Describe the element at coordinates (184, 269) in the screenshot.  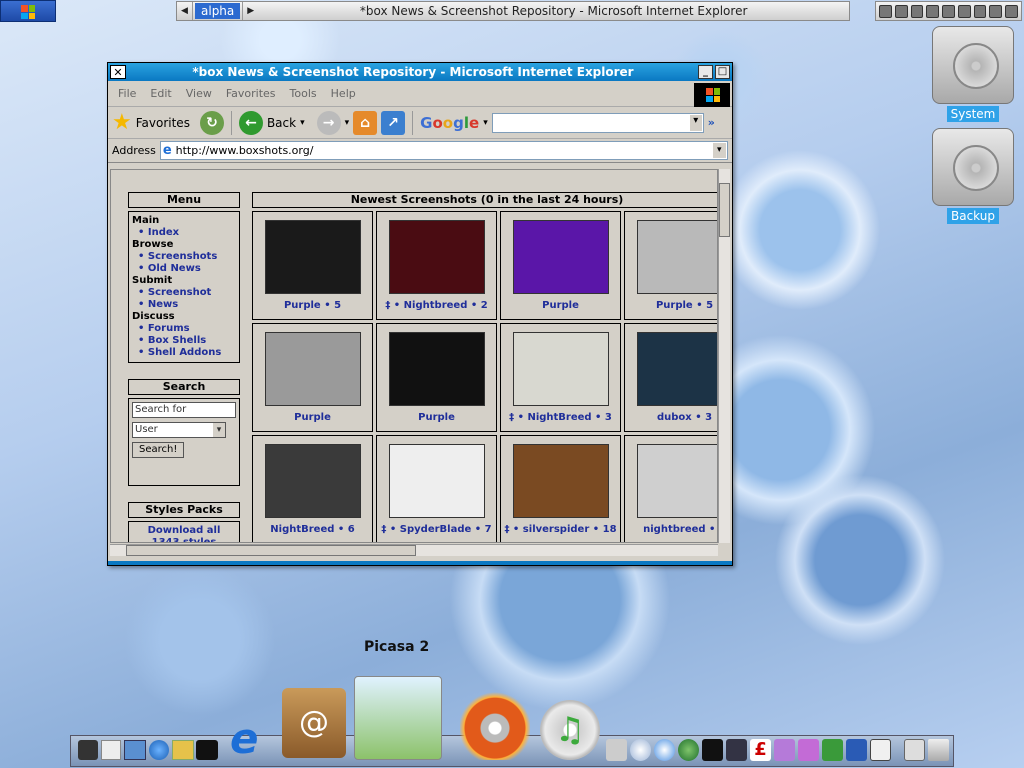
I see `menu-link-old-news: • Old News` at that location.